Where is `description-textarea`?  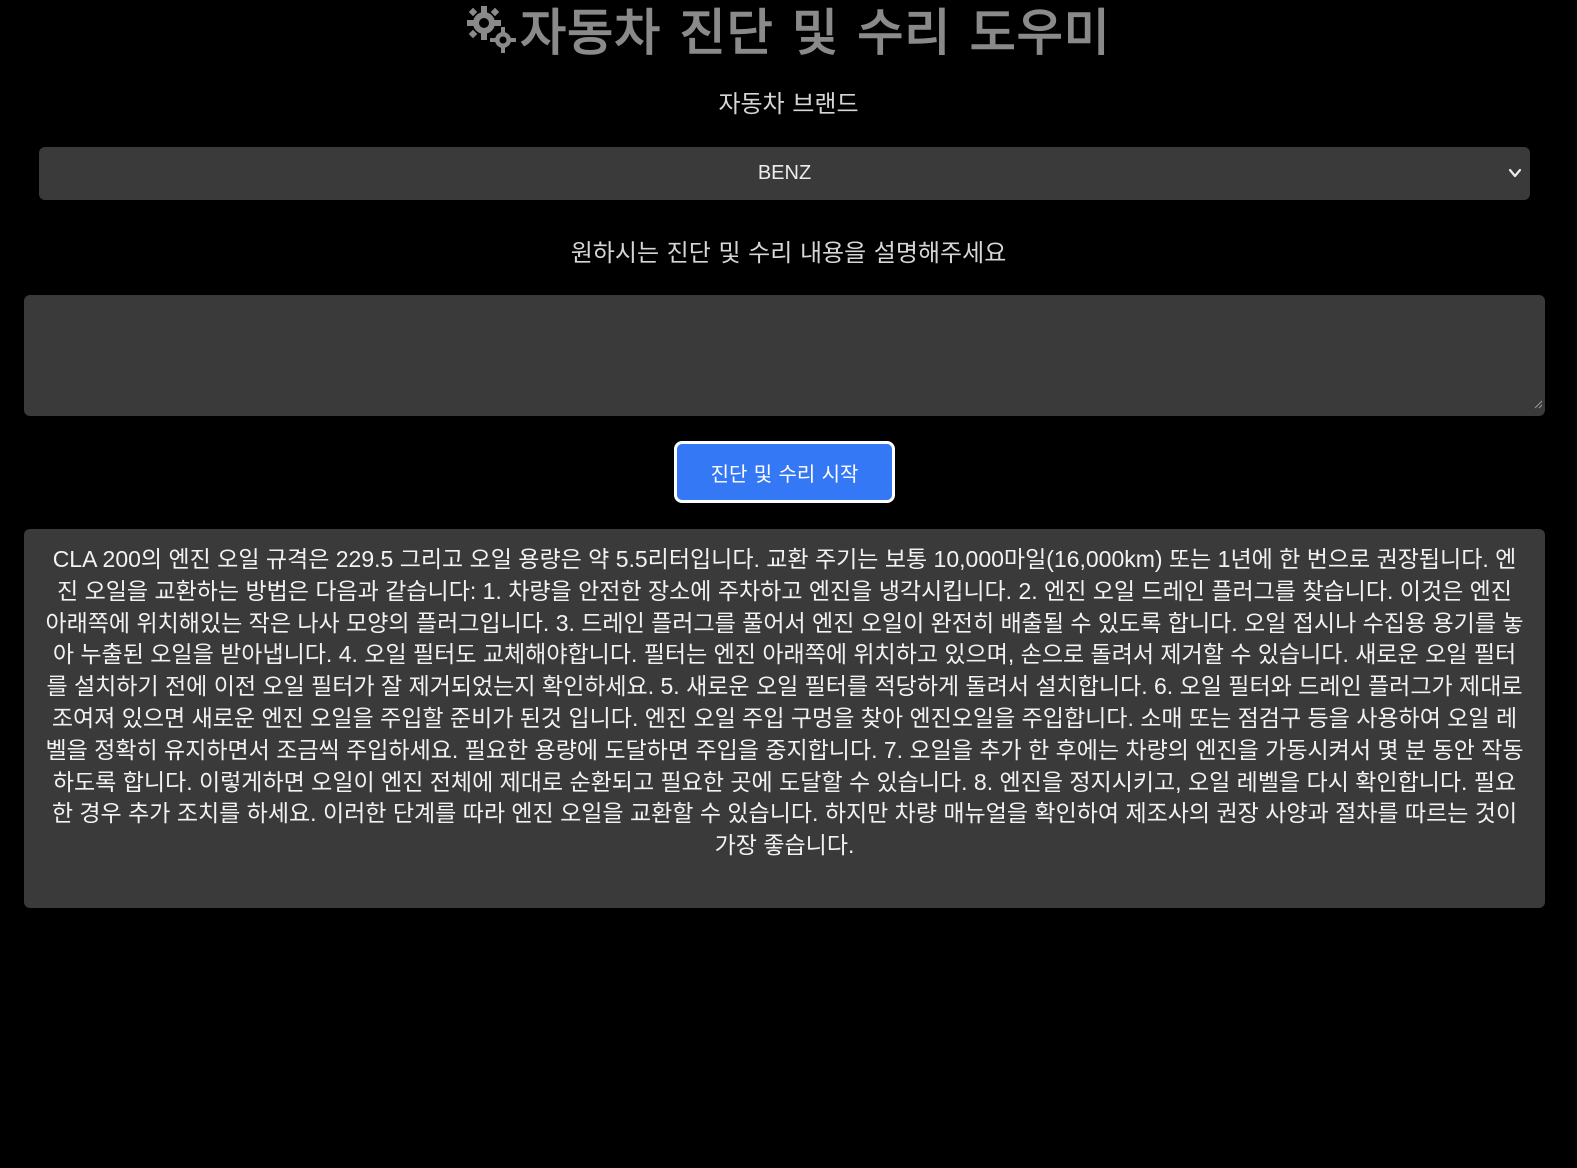 description-textarea is located at coordinates (784, 355).